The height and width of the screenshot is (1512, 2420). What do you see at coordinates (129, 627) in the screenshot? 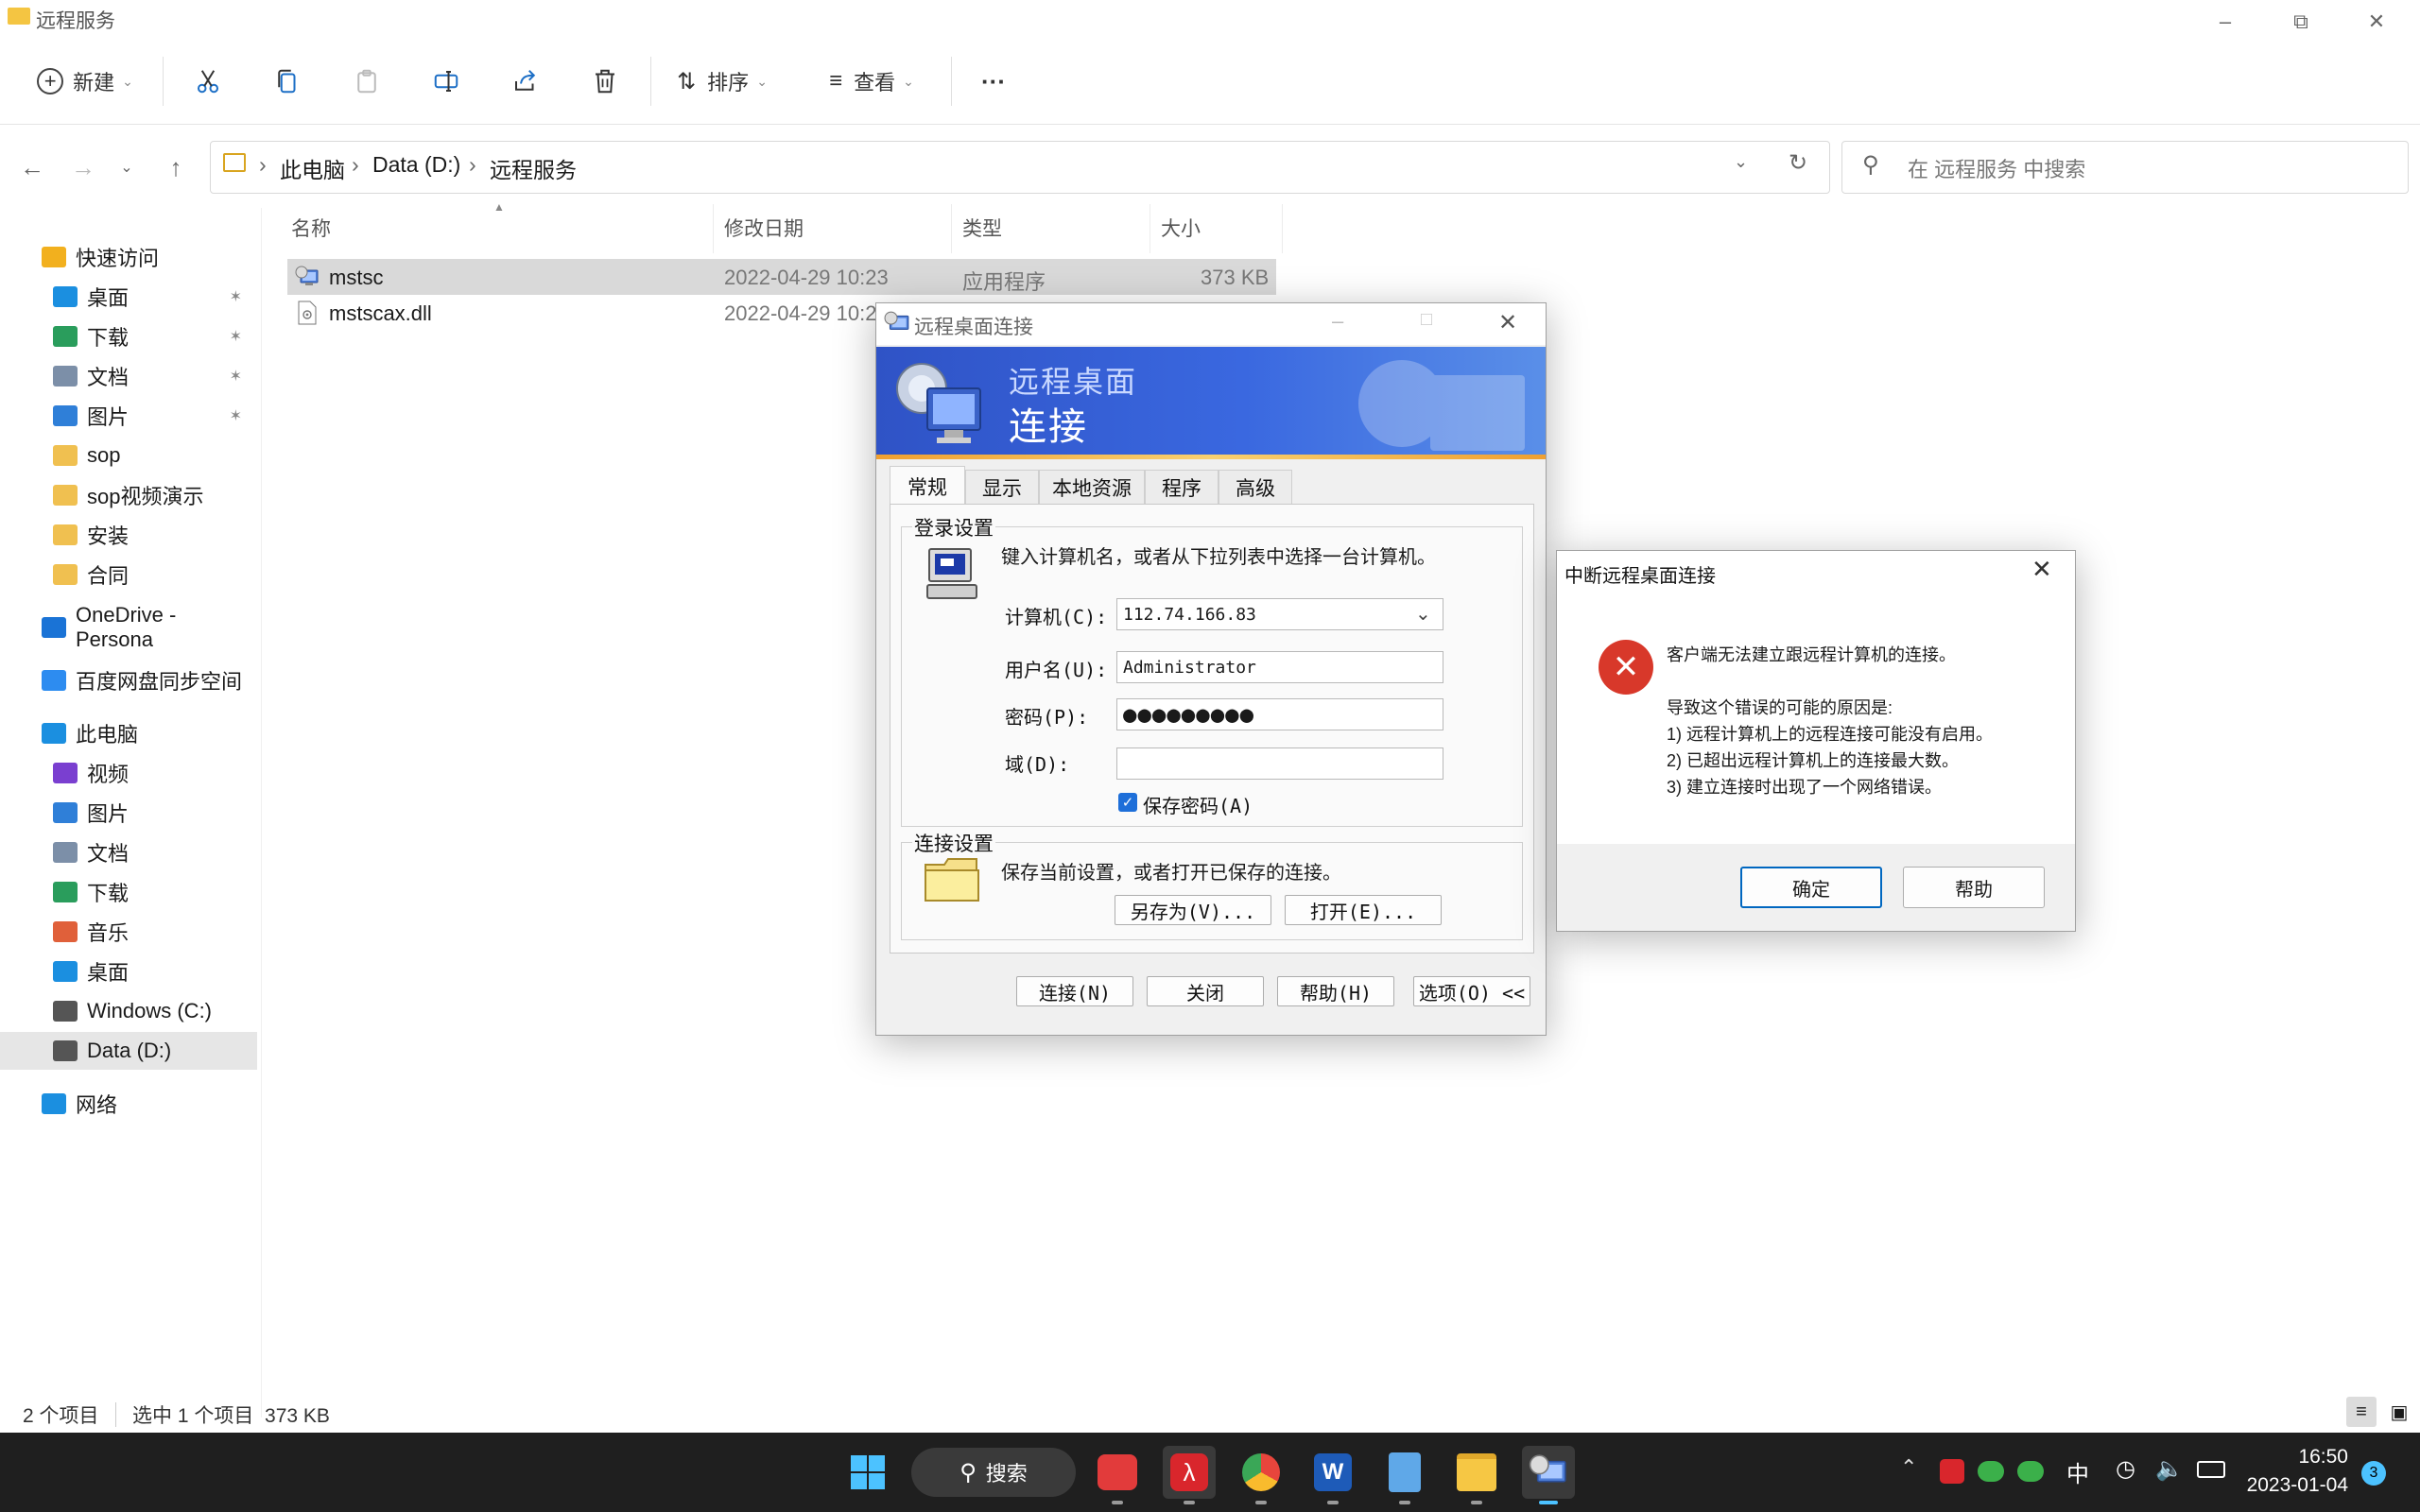
I see `sidebar-item: OneDrive - Persona` at bounding box center [129, 627].